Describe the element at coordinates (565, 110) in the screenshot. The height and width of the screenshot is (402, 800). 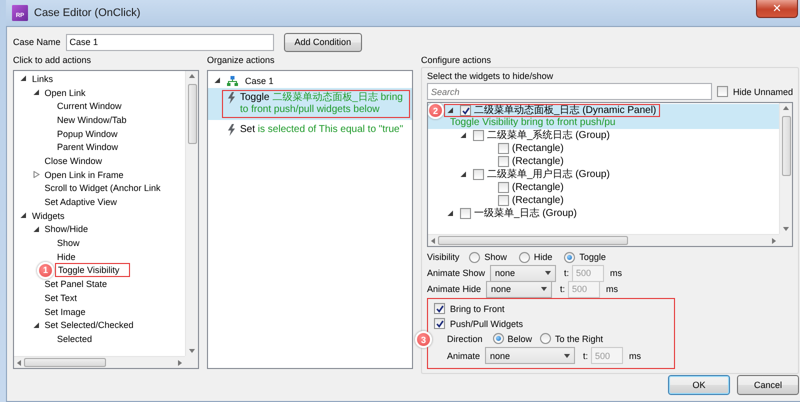
I see `tree-item: 二级菜单动态面板_日志 (Dynamic Panel)` at that location.